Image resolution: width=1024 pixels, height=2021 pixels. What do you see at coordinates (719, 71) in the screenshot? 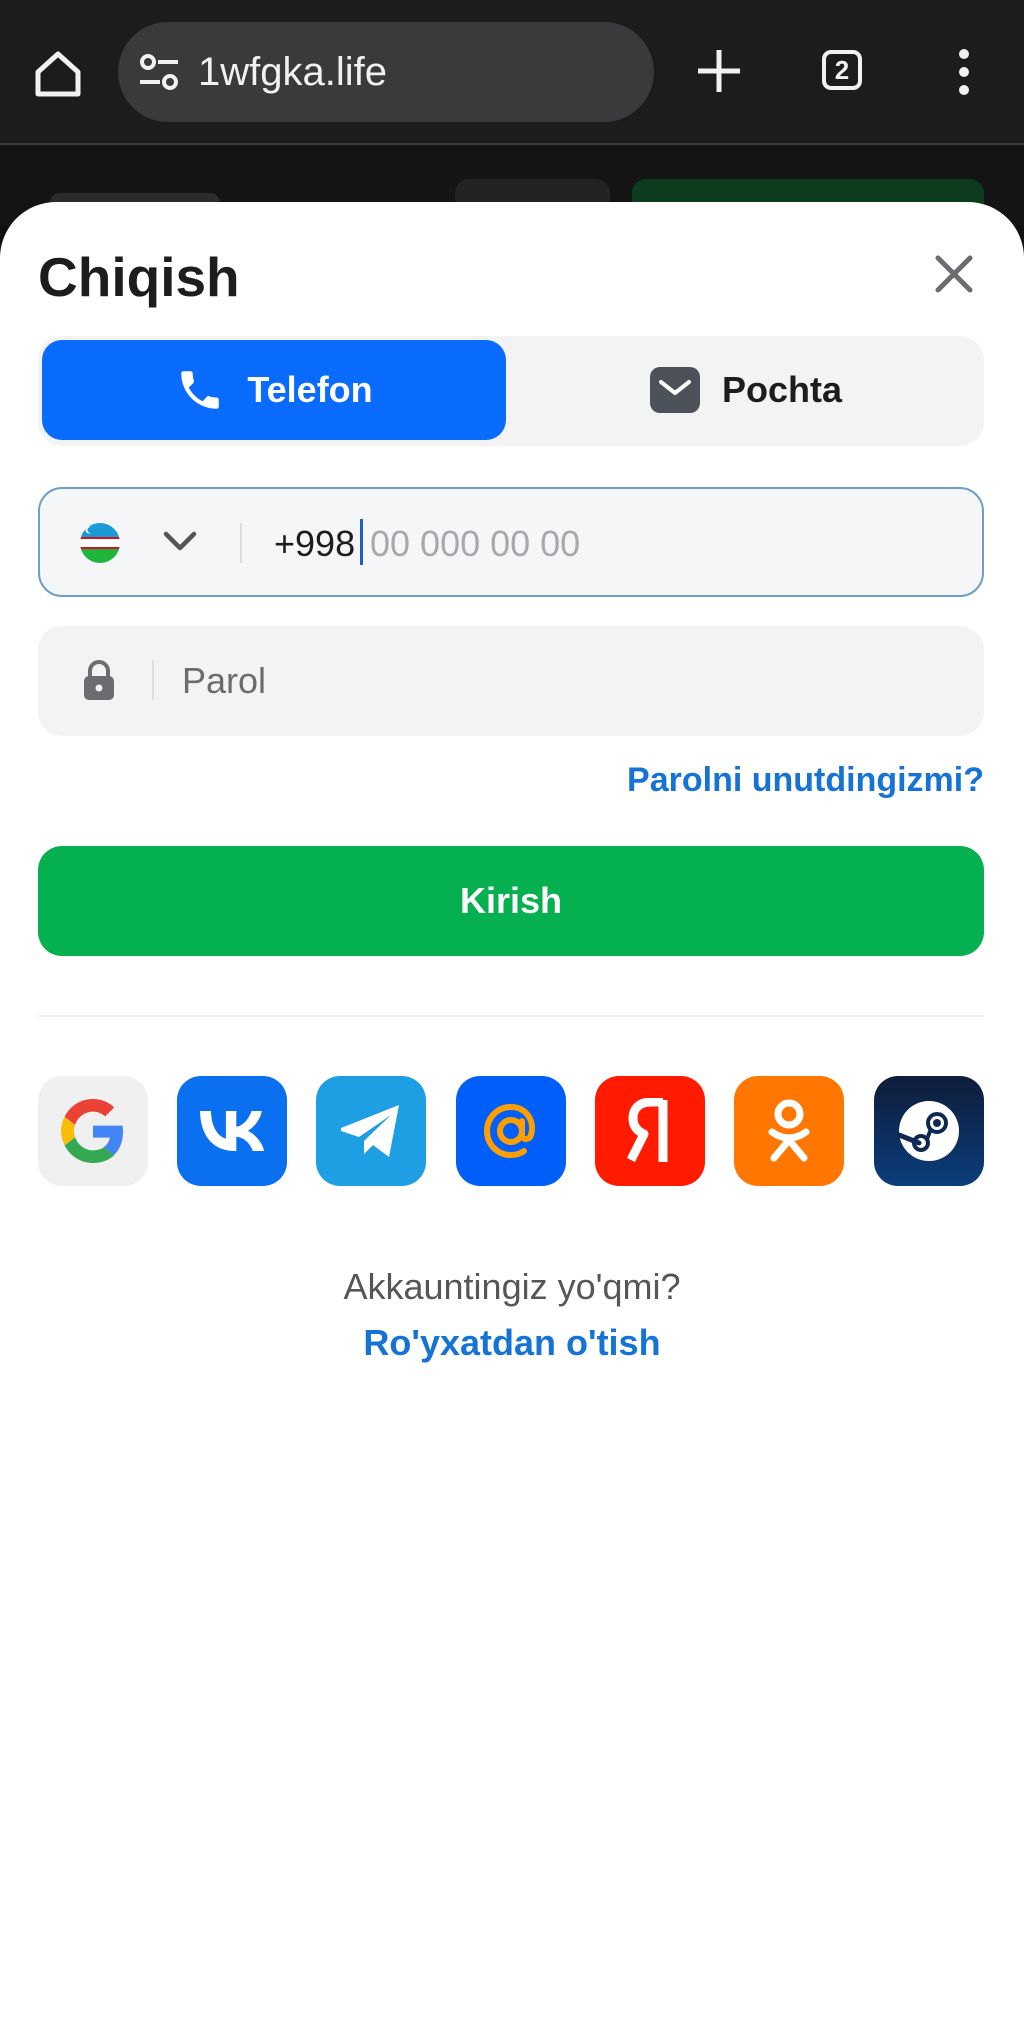
I see `new-tab-icon` at bounding box center [719, 71].